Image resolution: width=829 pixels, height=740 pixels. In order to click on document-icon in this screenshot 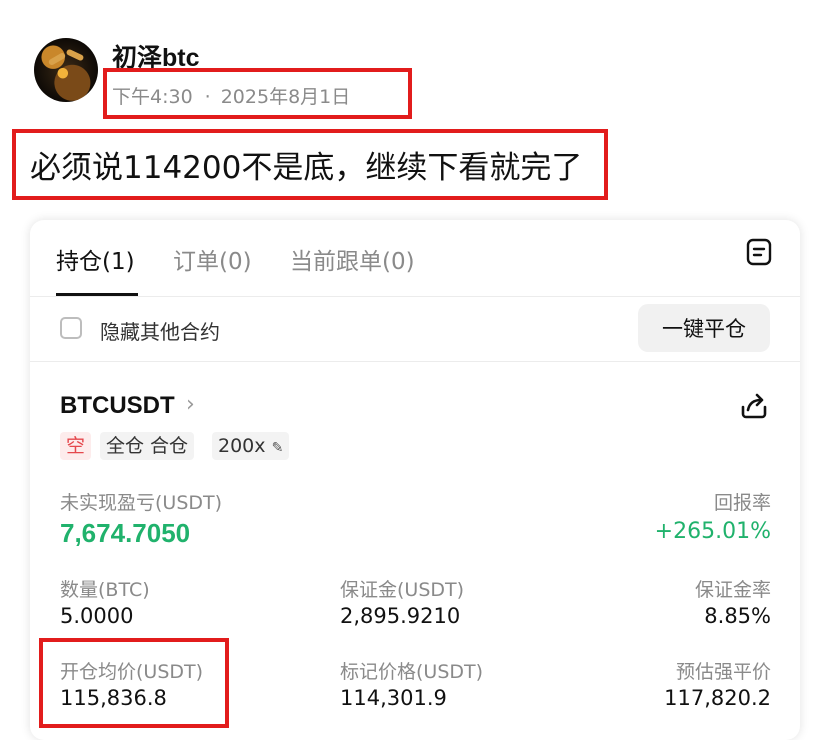, I will do `click(759, 252)`.